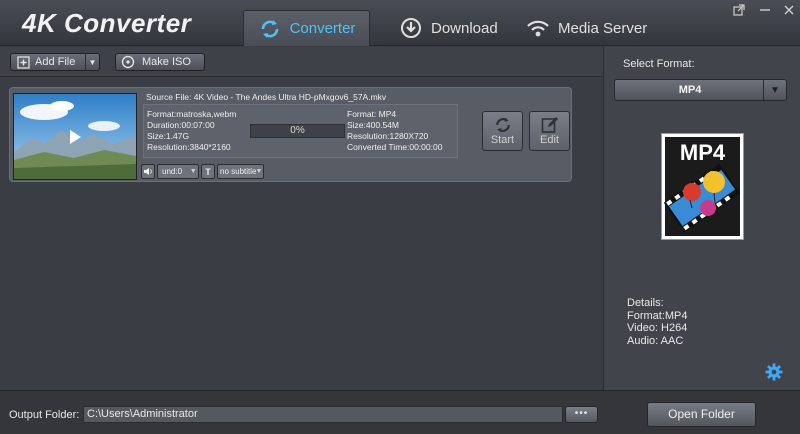  What do you see at coordinates (166, 62) in the screenshot?
I see `make-iso-label: Make ISO` at bounding box center [166, 62].